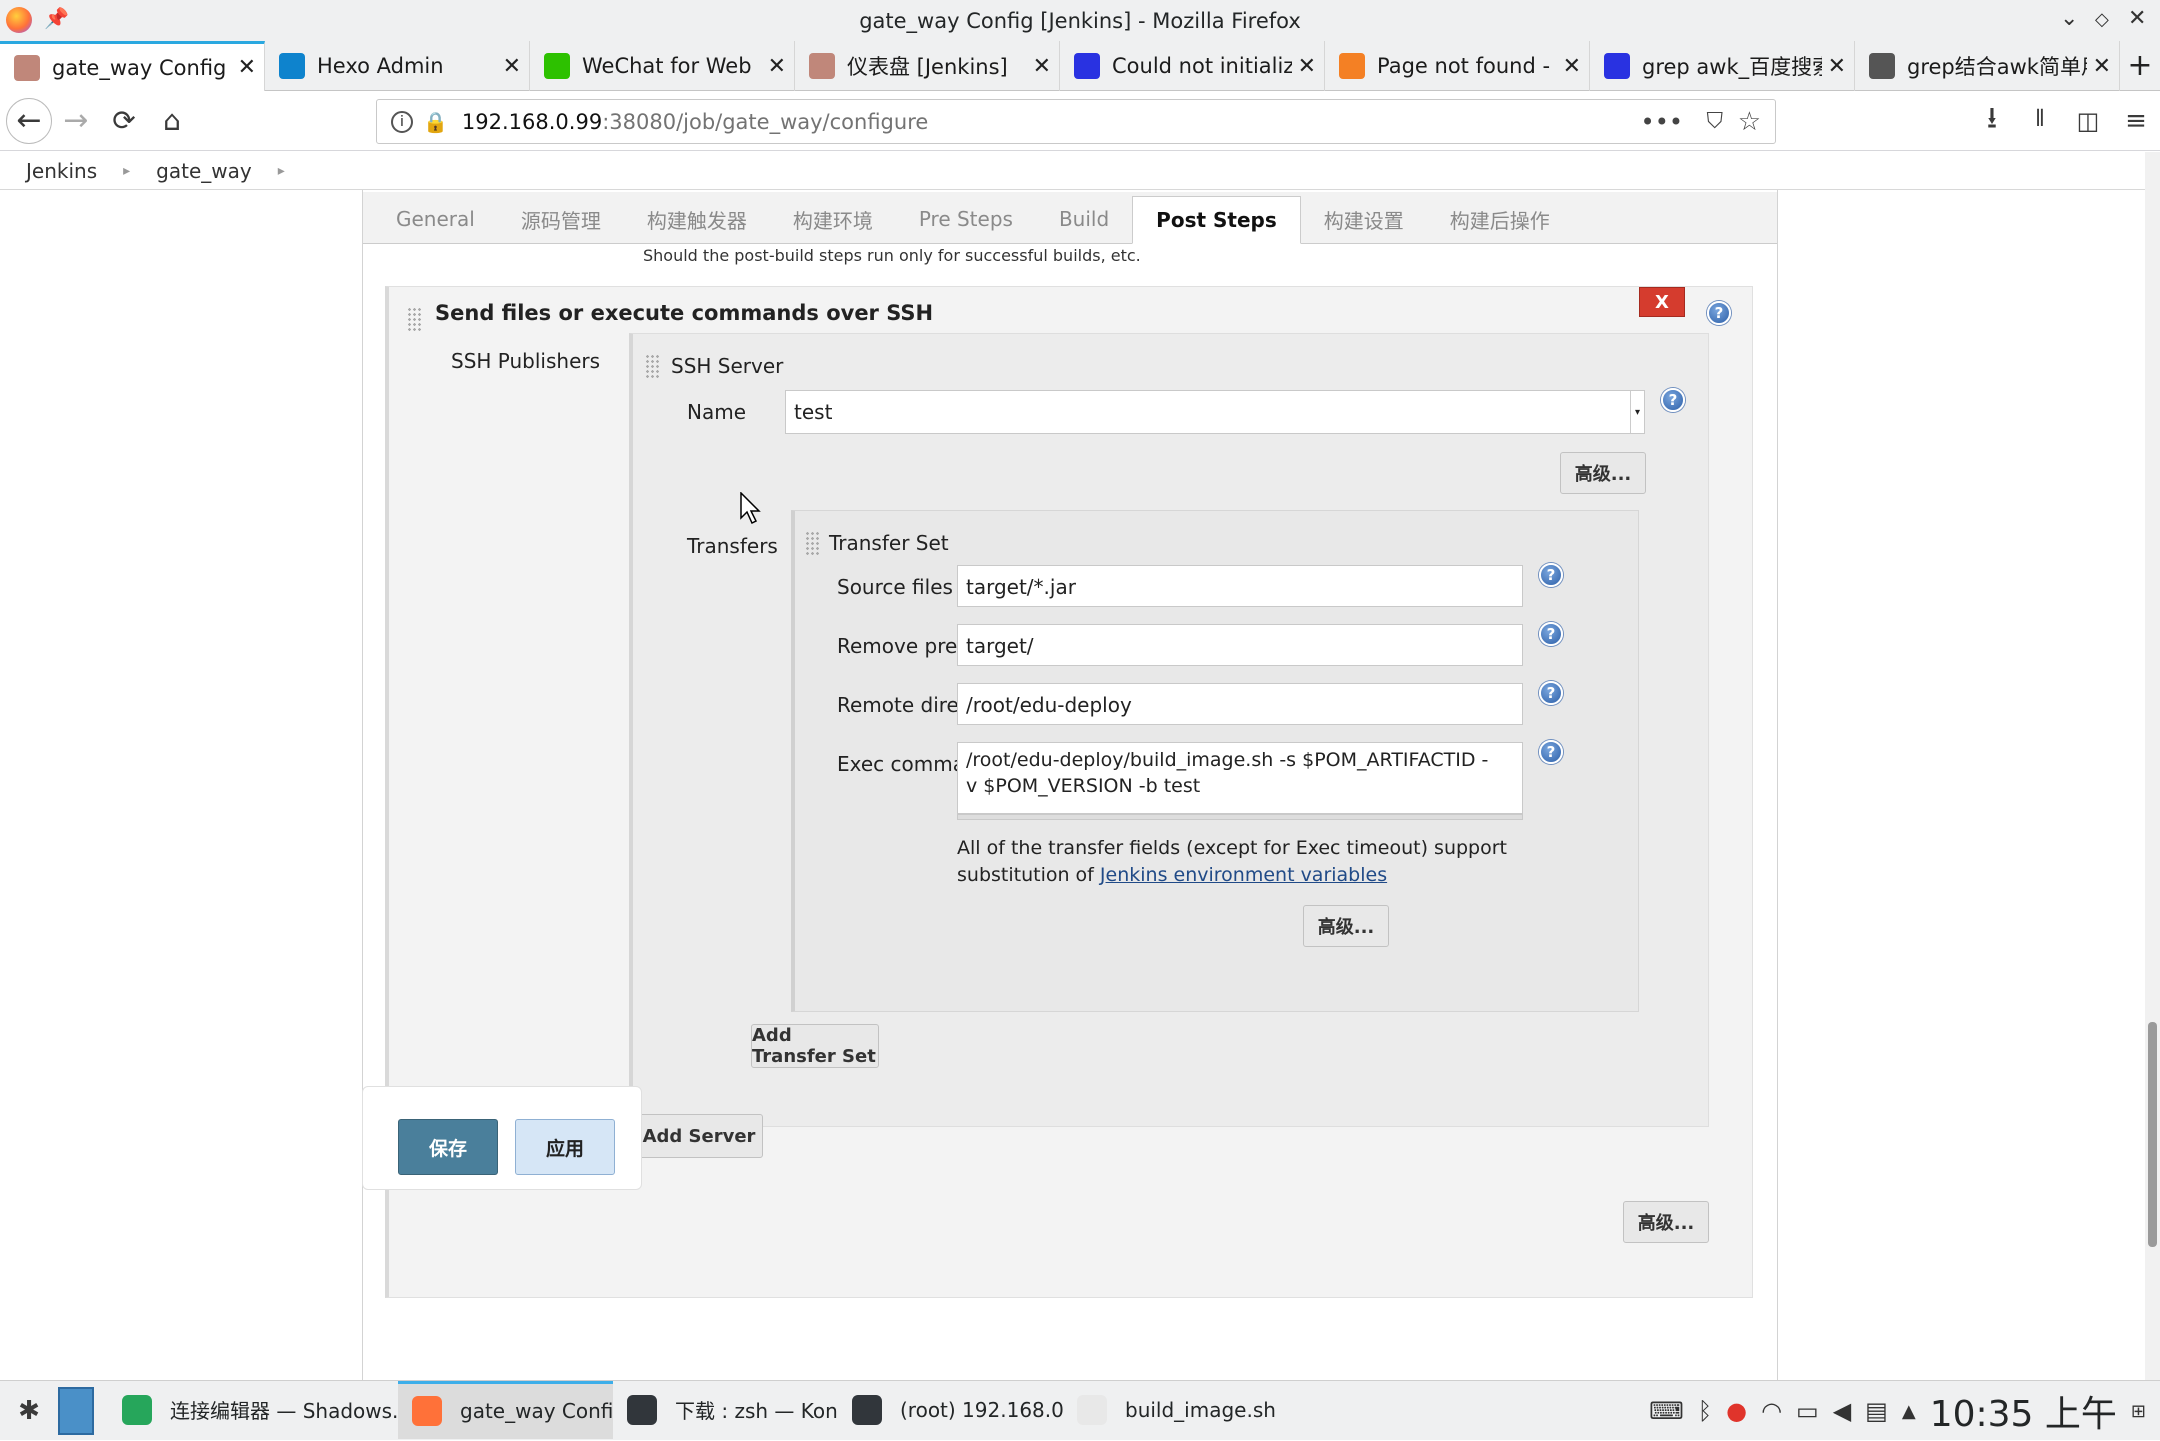 This screenshot has height=1441, width=2160. Describe the element at coordinates (2152, 766) in the screenshot. I see `page-scrollbar` at that location.